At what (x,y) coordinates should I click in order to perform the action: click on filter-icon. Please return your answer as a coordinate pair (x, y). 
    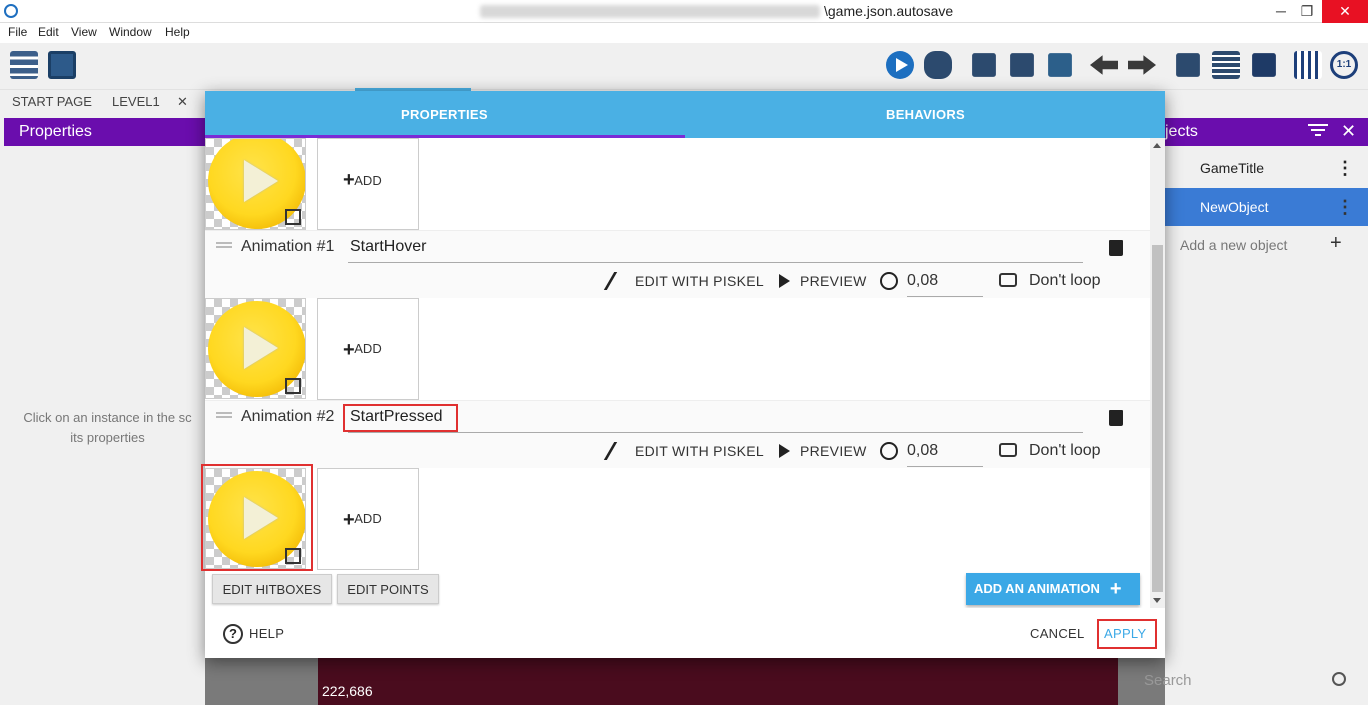
    Looking at the image, I should click on (1318, 131).